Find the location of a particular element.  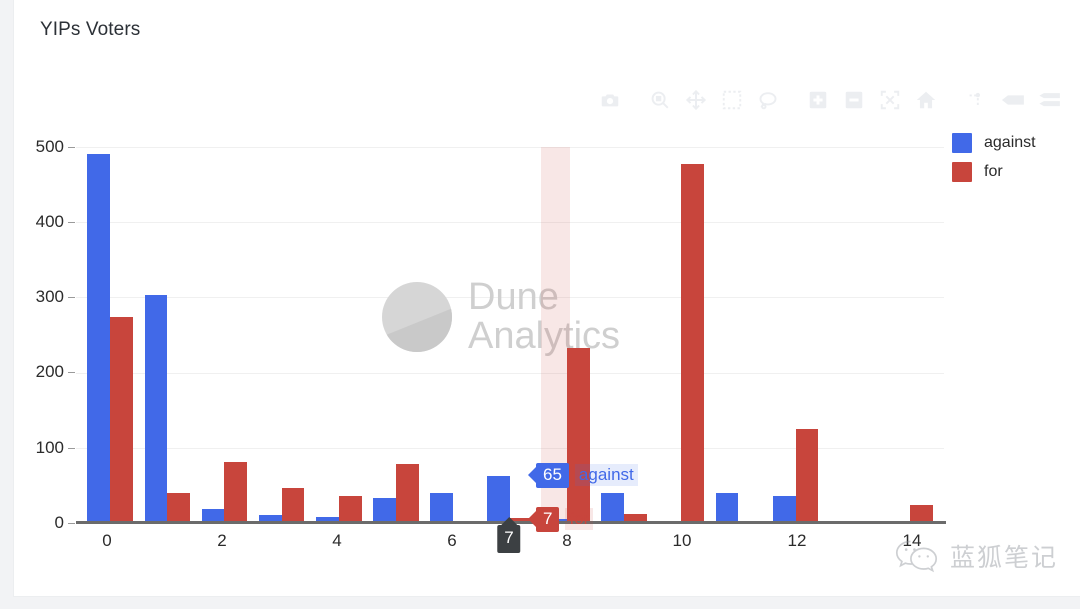

modebar-group-dragmode is located at coordinates (714, 100).